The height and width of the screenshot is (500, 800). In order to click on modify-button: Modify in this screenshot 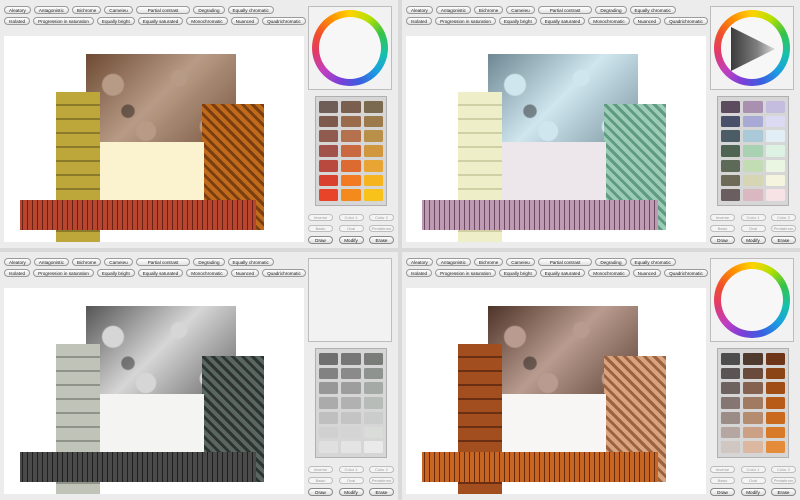, I will do `click(351, 492)`.